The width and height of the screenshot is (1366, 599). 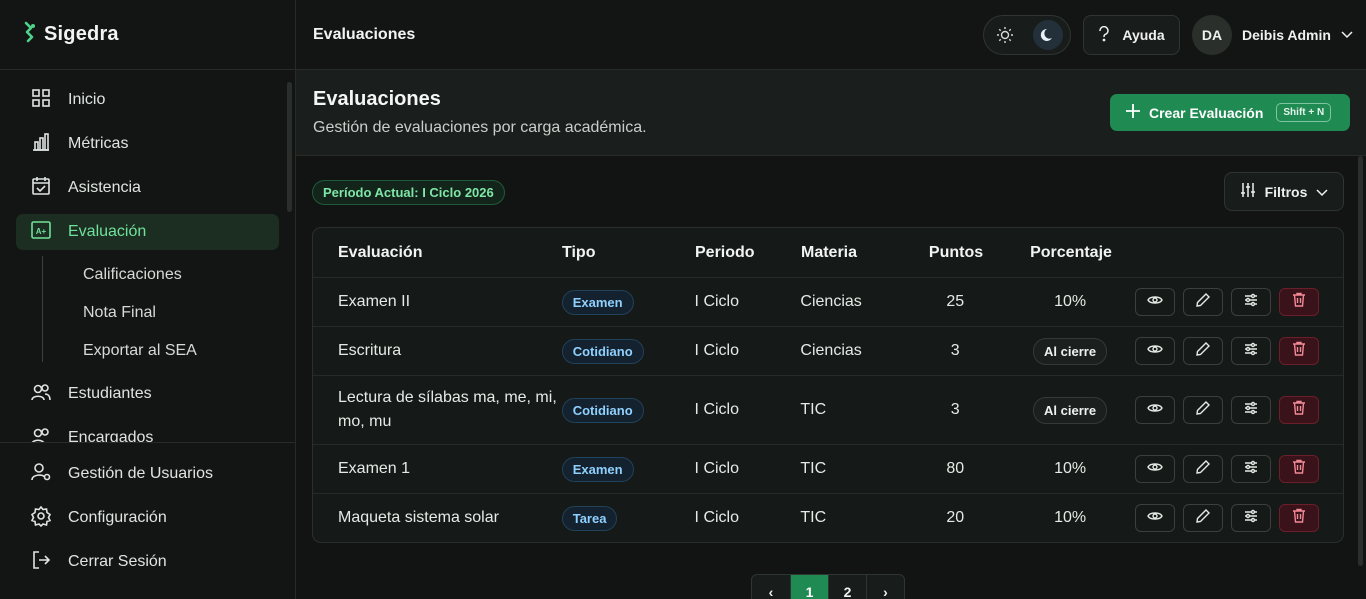 I want to click on sidebar-item-estudiantes: Estudiantes, so click(x=147, y=394).